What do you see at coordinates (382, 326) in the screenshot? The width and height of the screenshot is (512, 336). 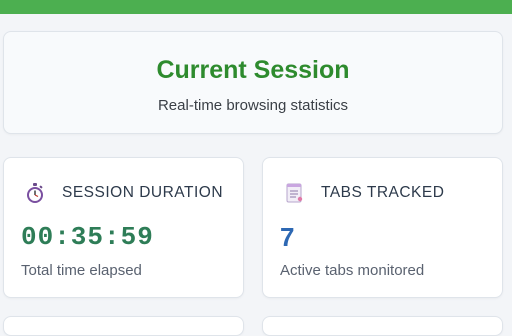 I see `next-card-partial-right` at bounding box center [382, 326].